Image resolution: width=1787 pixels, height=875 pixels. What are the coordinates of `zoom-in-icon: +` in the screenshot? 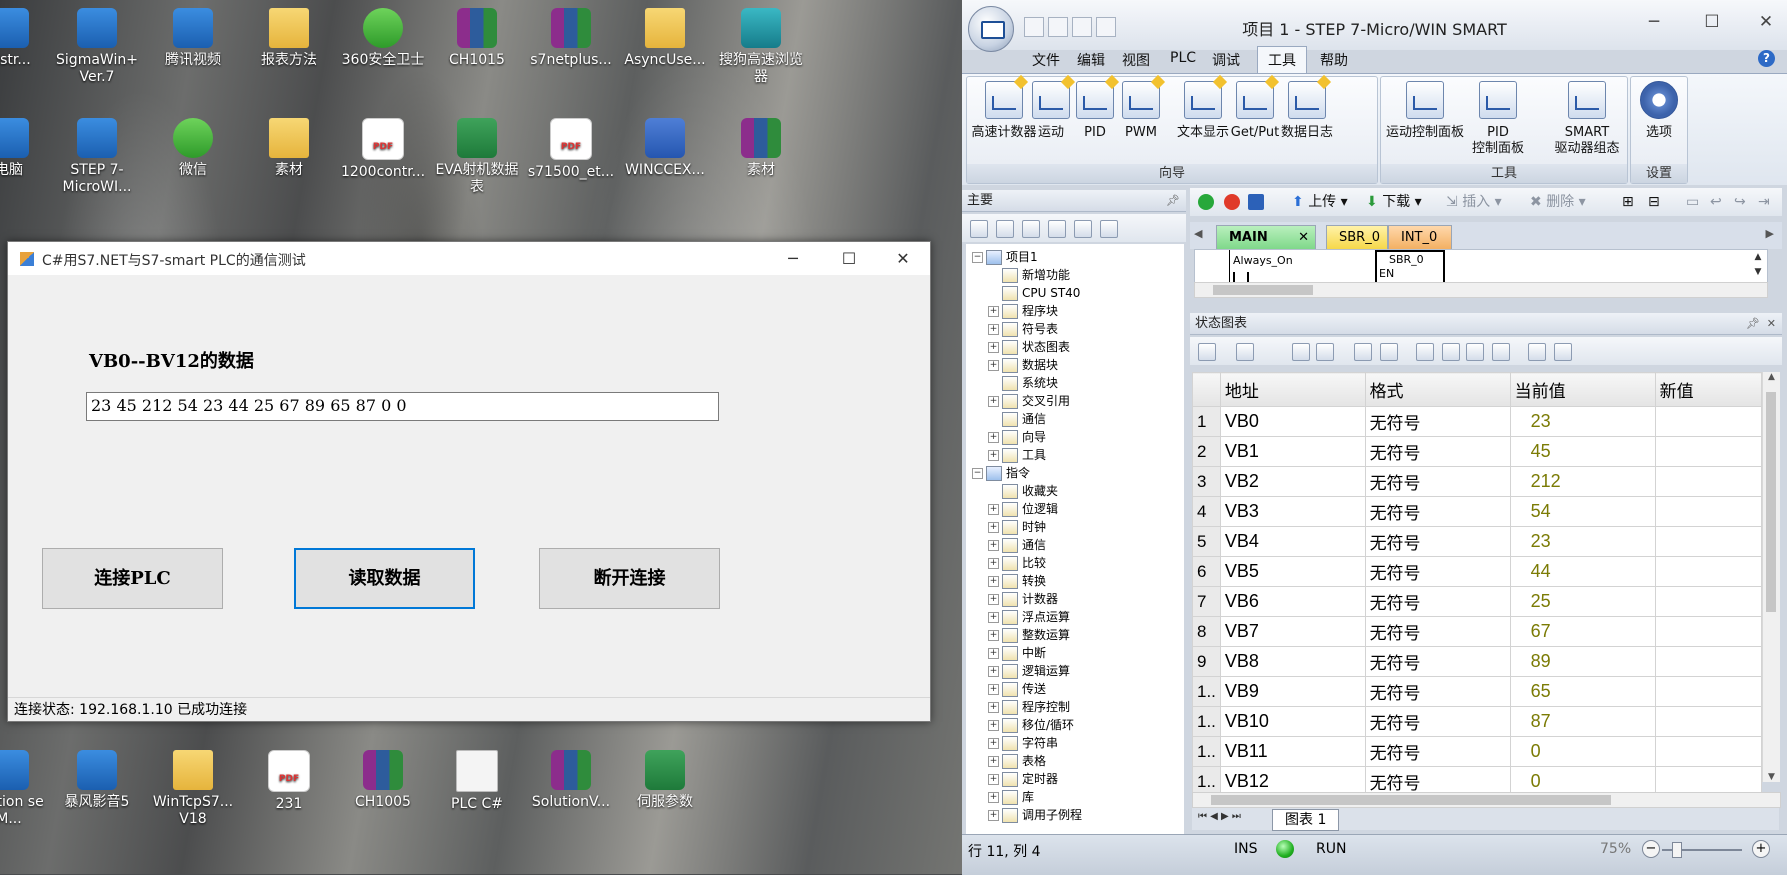 It's located at (1761, 849).